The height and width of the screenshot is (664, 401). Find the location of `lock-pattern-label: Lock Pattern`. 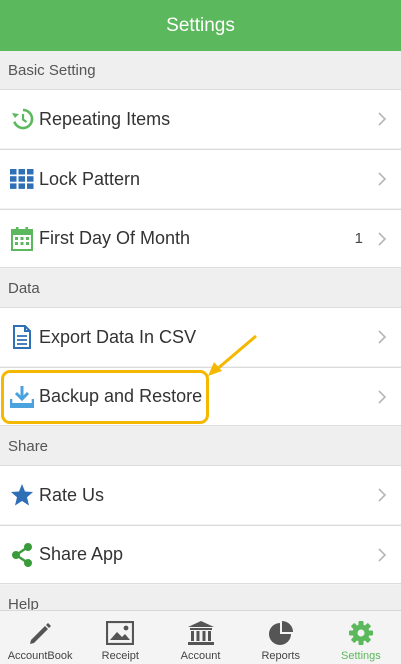

lock-pattern-label: Lock Pattern is located at coordinates (90, 178).